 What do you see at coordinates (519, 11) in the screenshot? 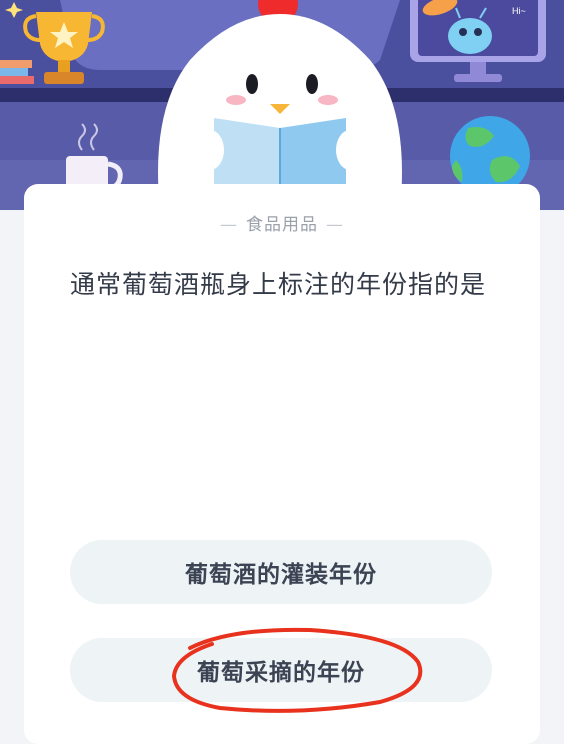
I see `robot-speech: Hi~` at bounding box center [519, 11].